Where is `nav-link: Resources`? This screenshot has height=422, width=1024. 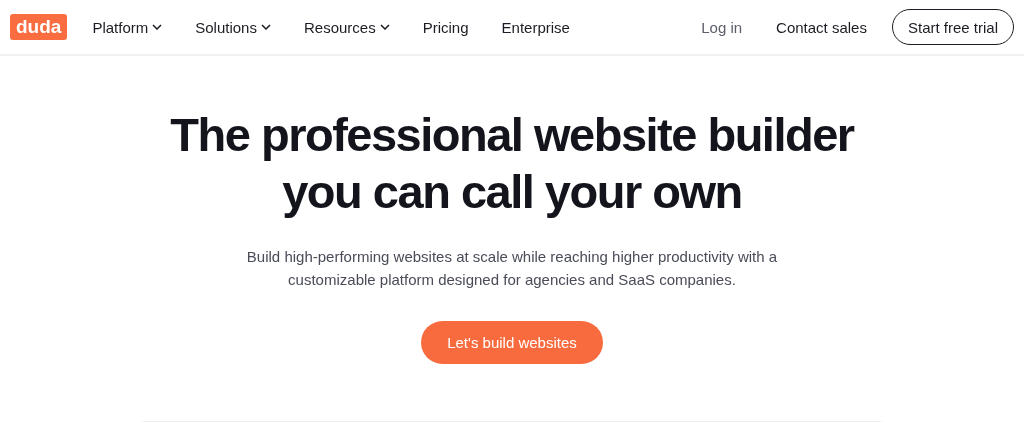
nav-link: Resources is located at coordinates (339, 27).